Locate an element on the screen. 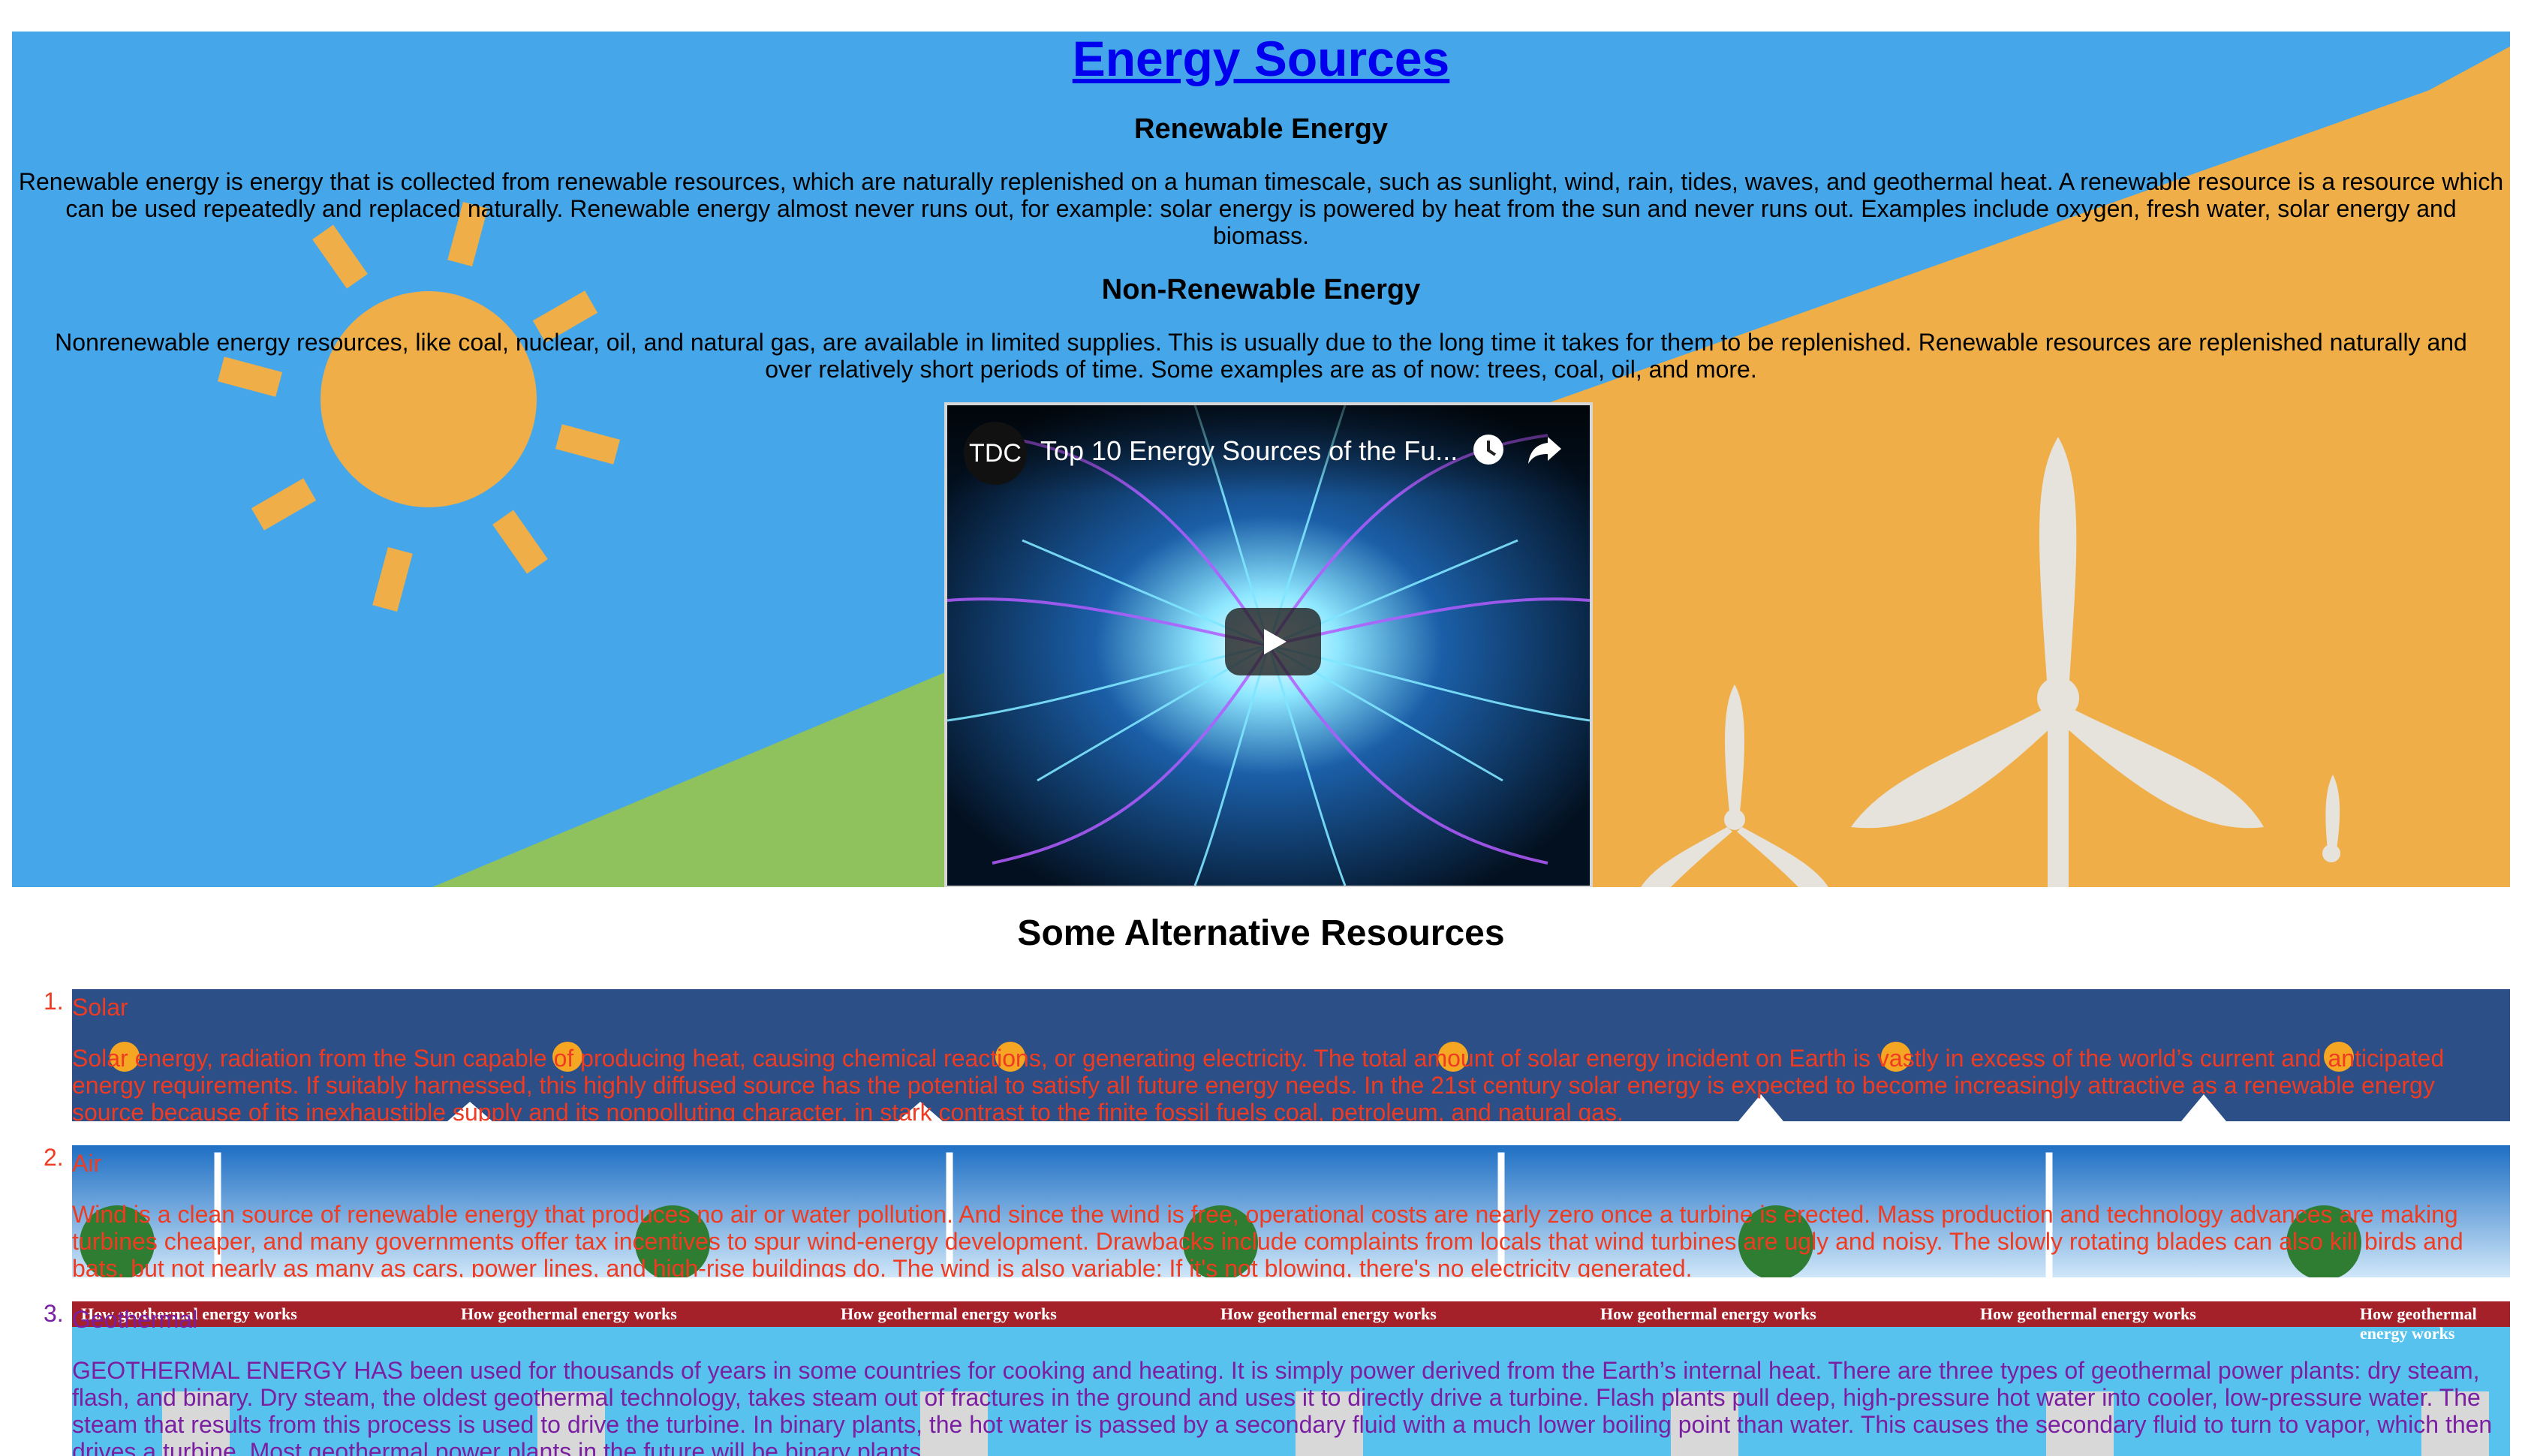  list-number: 1. is located at coordinates (54, 1001).